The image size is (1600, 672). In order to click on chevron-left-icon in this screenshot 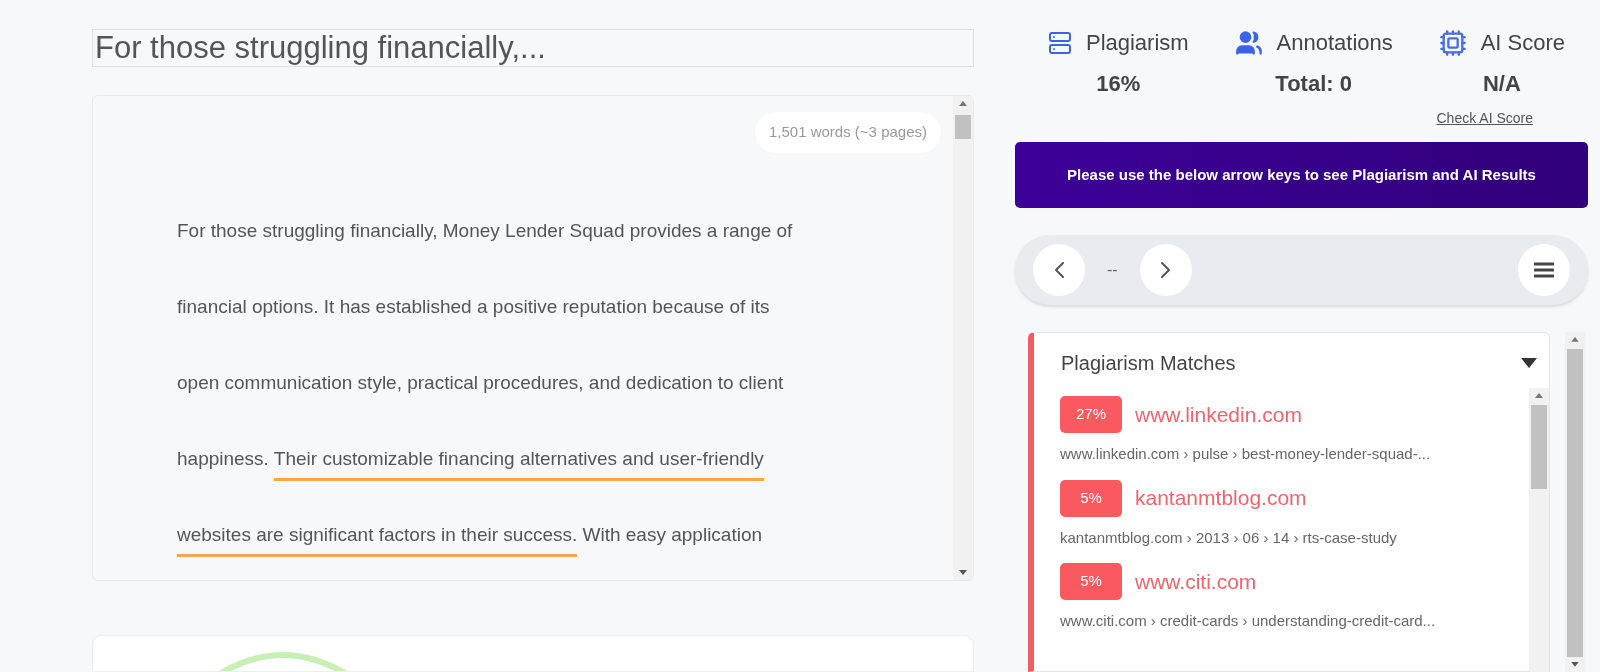, I will do `click(1059, 269)`.